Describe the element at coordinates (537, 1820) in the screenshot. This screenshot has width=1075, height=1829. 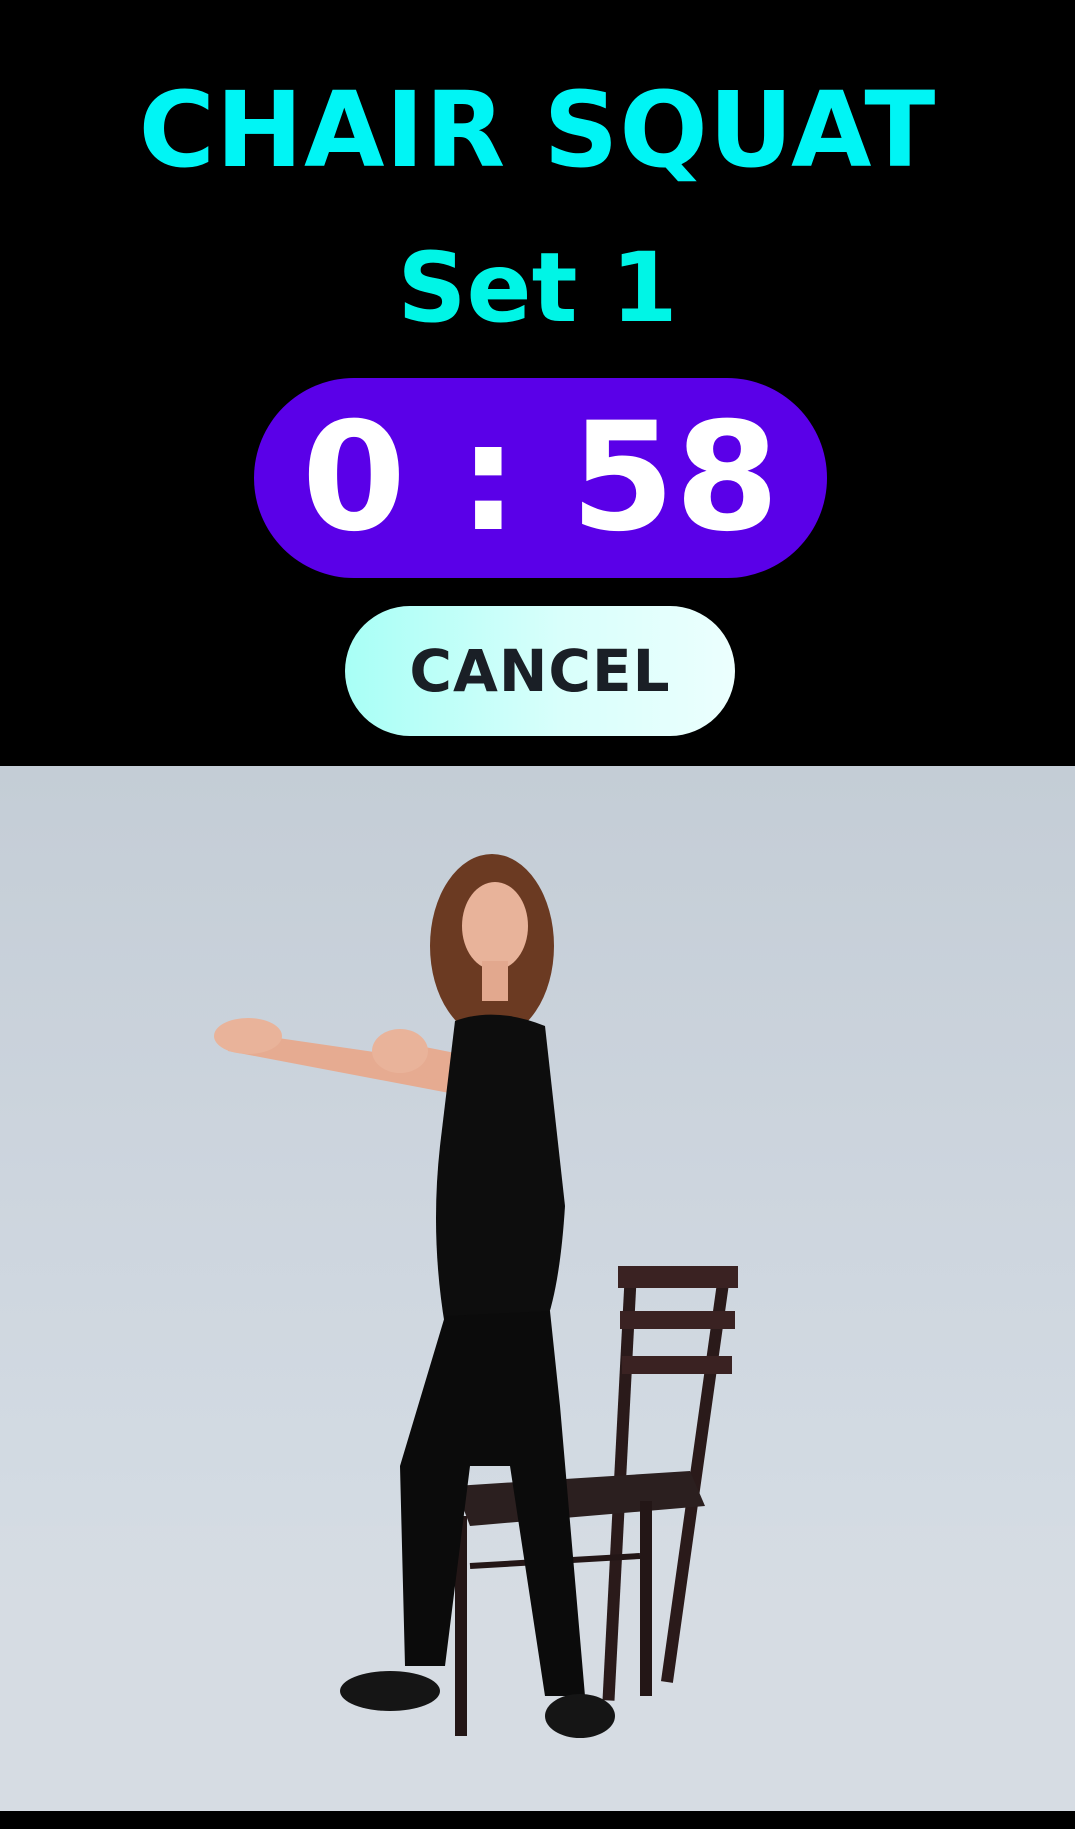
I see `bottom-bar` at that location.